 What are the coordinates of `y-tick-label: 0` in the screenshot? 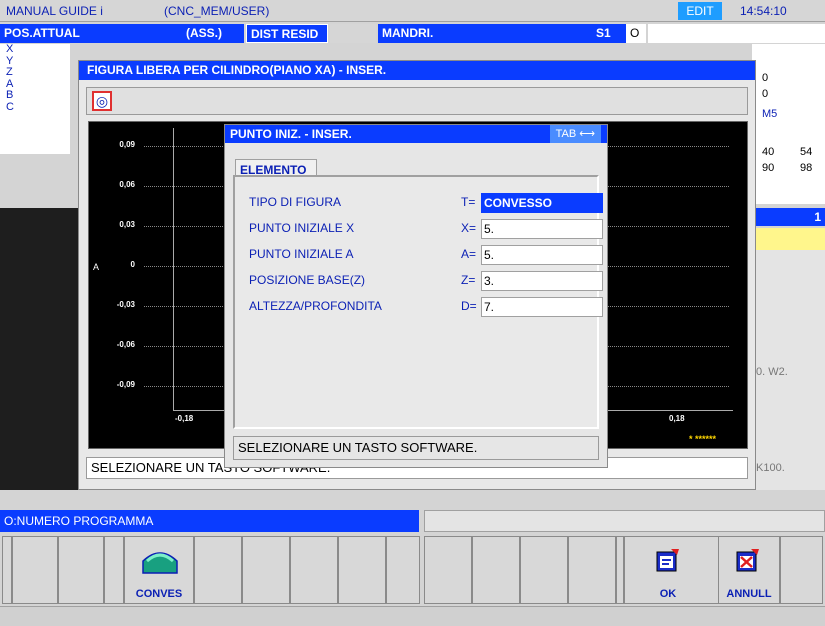 It's located at (132, 264).